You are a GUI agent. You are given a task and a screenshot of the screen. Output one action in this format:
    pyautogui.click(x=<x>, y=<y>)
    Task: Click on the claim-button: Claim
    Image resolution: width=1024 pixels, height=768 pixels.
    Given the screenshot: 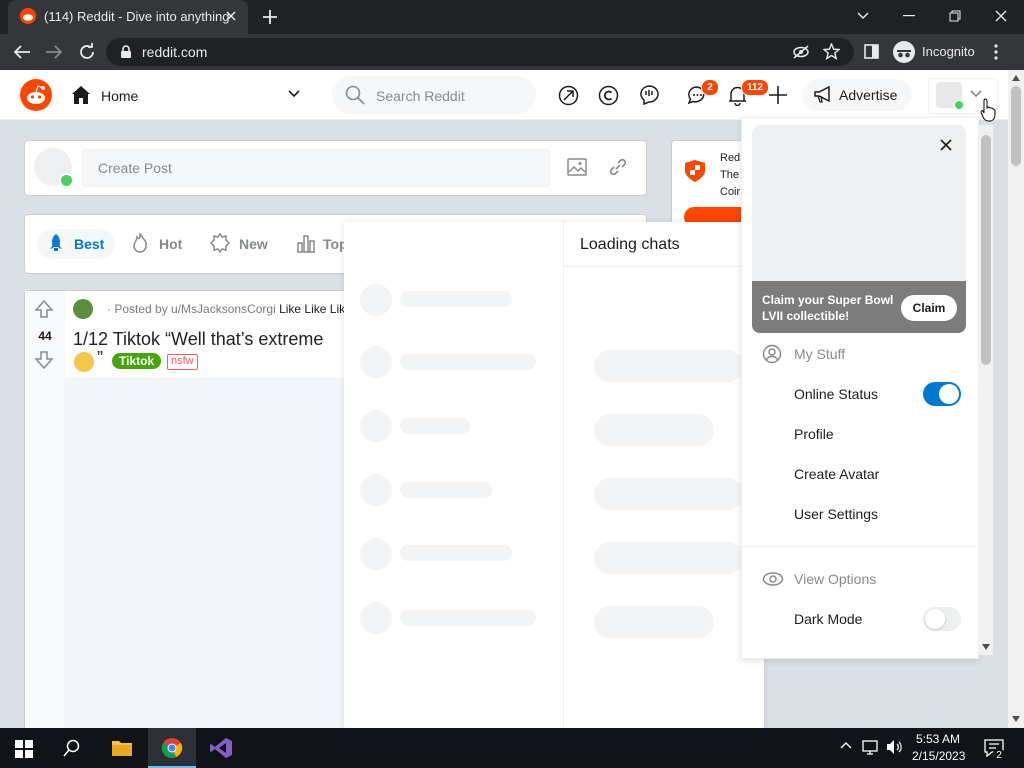 What is the action you would take?
    pyautogui.click(x=929, y=308)
    